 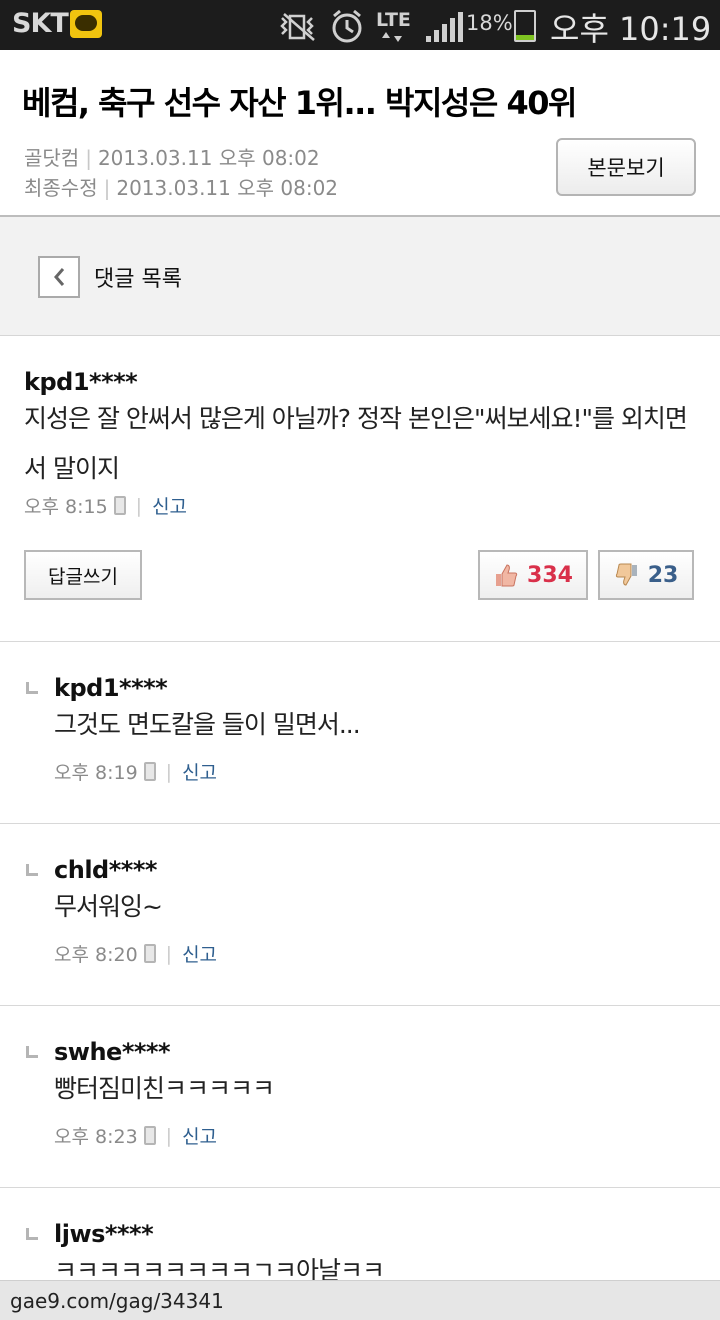 What do you see at coordinates (360, 1234) in the screenshot?
I see `reply-item: ljws**** ㅋㅋㅋㅋㅋㅋㅋㅋㅋㄱㅋ아날ㅋㅋ` at bounding box center [360, 1234].